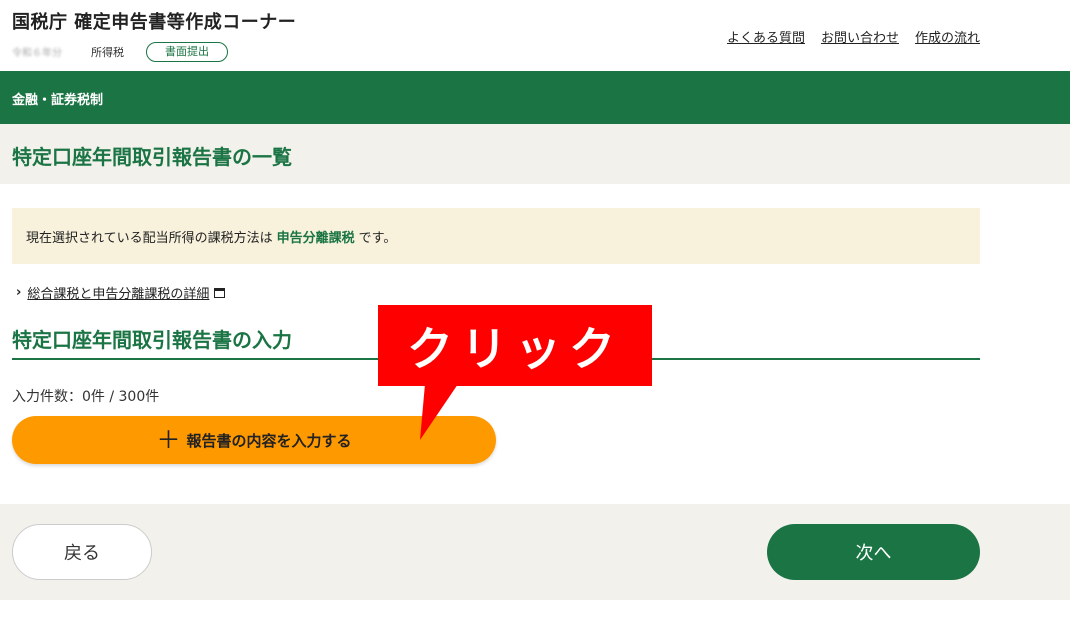 The width and height of the screenshot is (1070, 632). What do you see at coordinates (269, 440) in the screenshot?
I see `add-report-label: 報告書の内容を入力する` at bounding box center [269, 440].